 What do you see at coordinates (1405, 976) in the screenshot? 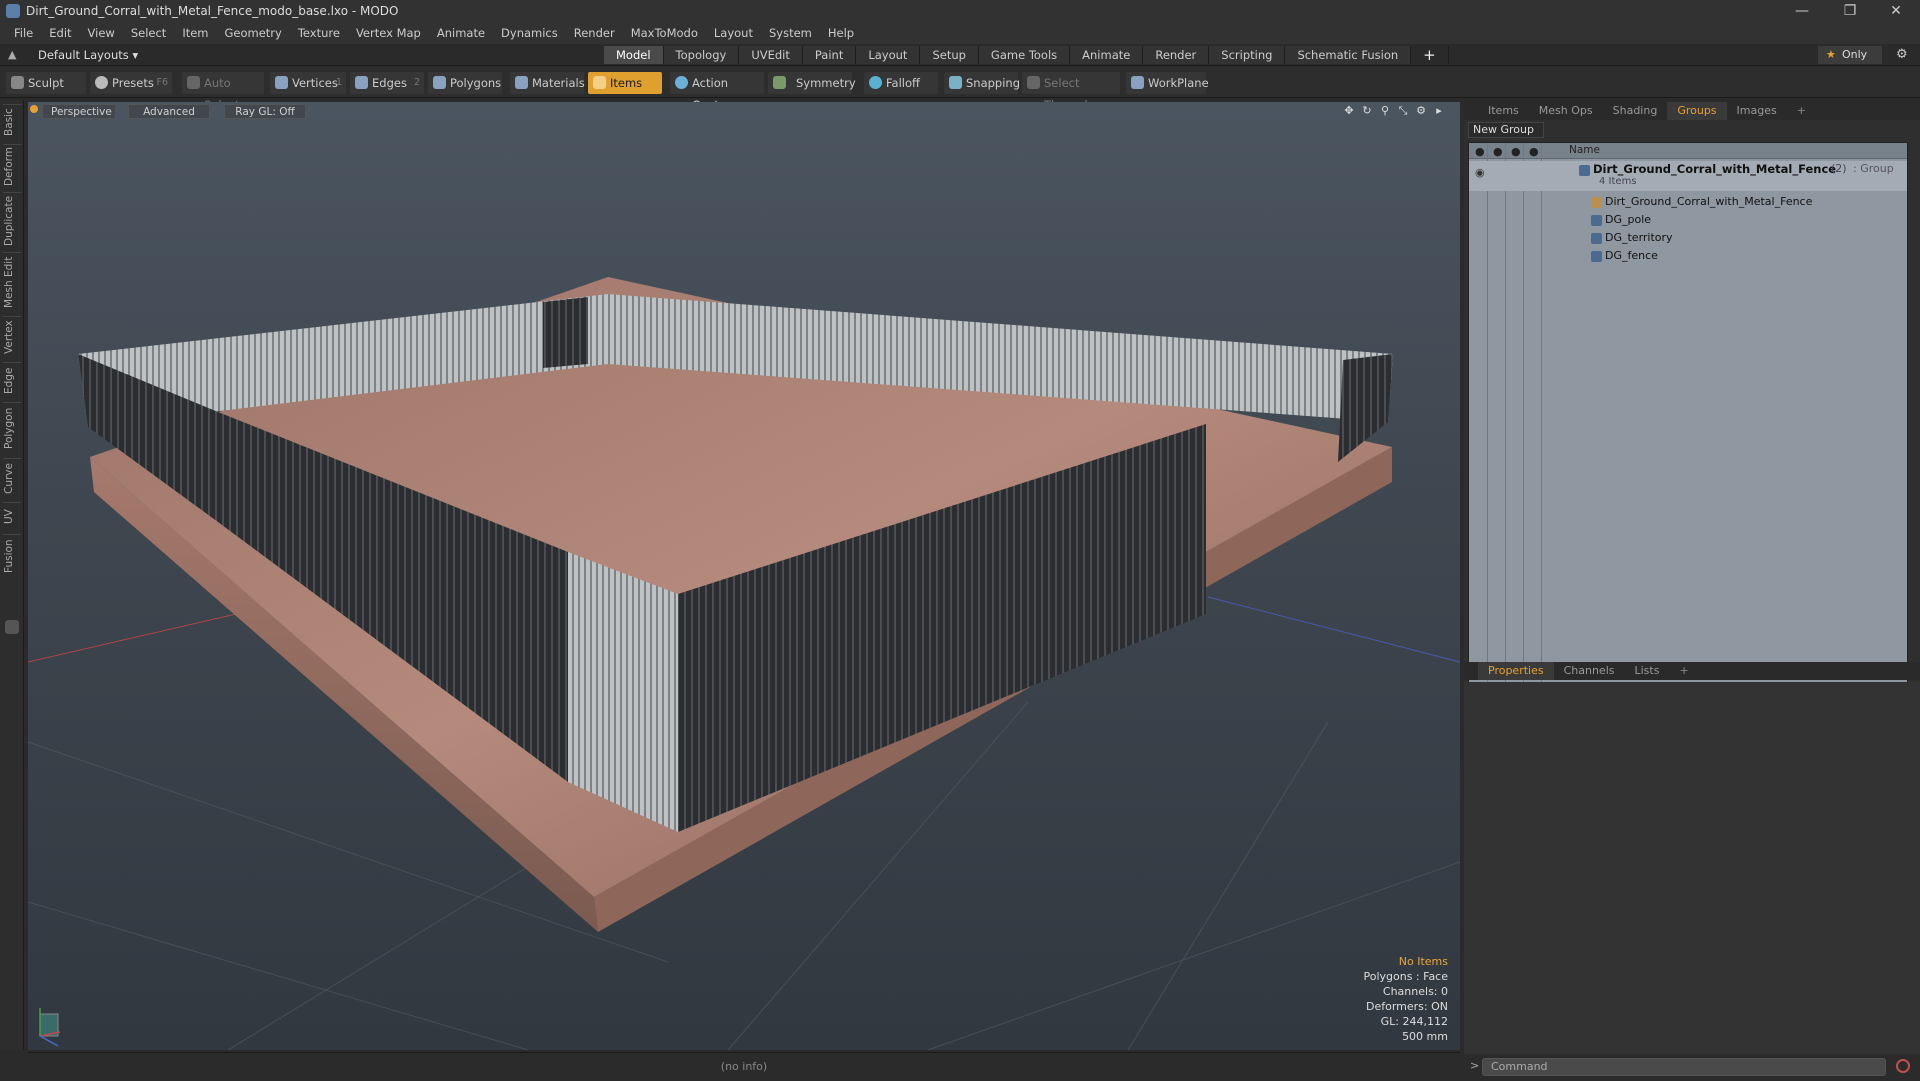
I see `stat-polygons: Polygons : Face` at bounding box center [1405, 976].